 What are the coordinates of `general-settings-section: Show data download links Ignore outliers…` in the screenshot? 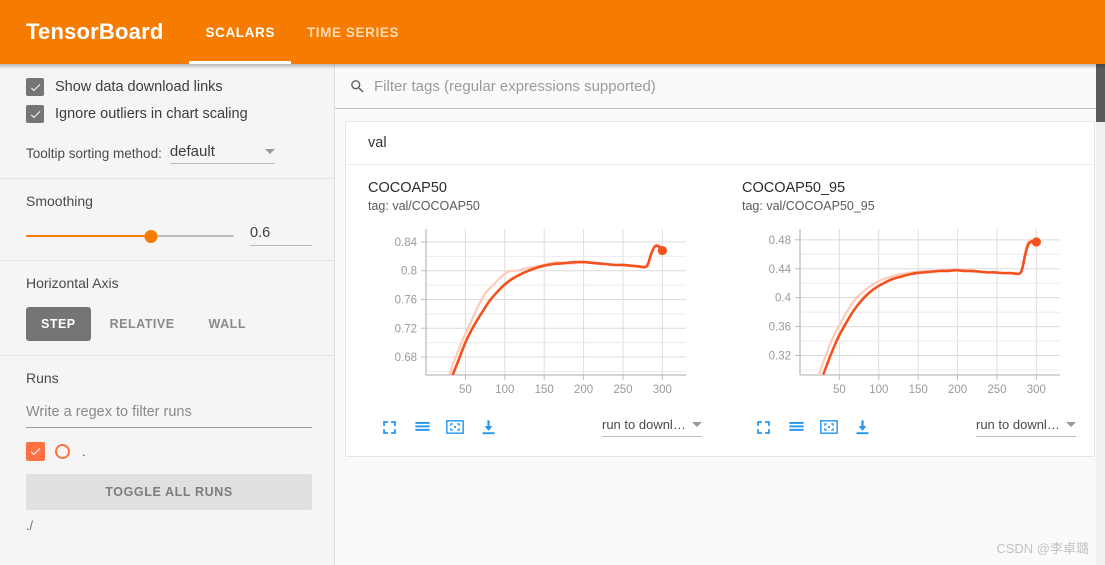 It's located at (167, 121).